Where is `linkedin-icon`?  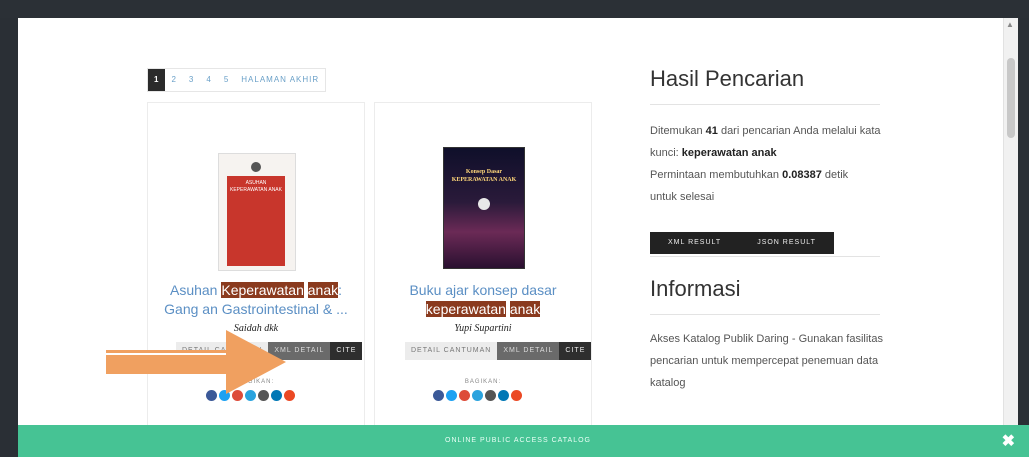 linkedin-icon is located at coordinates (503, 395).